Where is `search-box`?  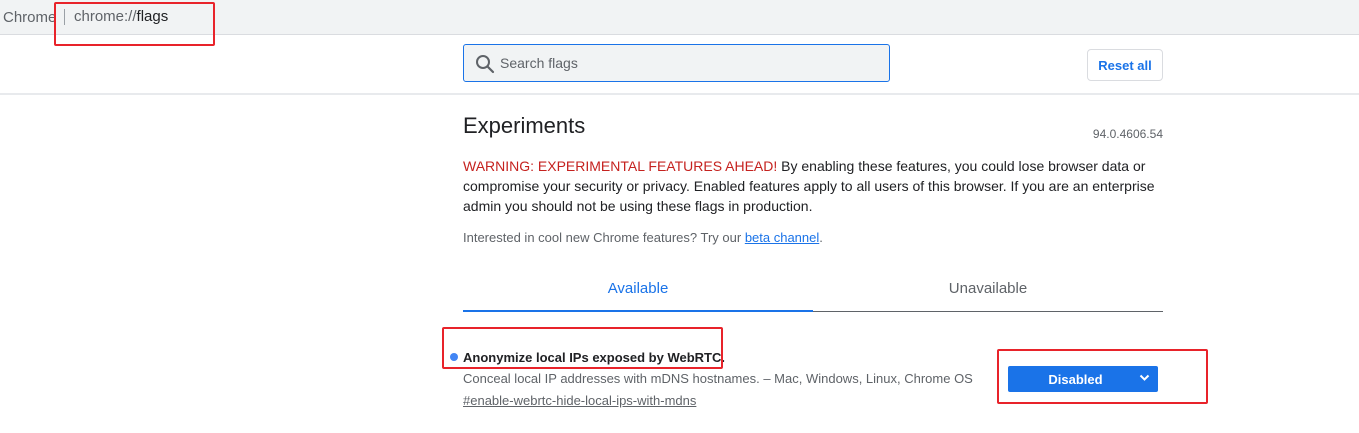 search-box is located at coordinates (676, 63).